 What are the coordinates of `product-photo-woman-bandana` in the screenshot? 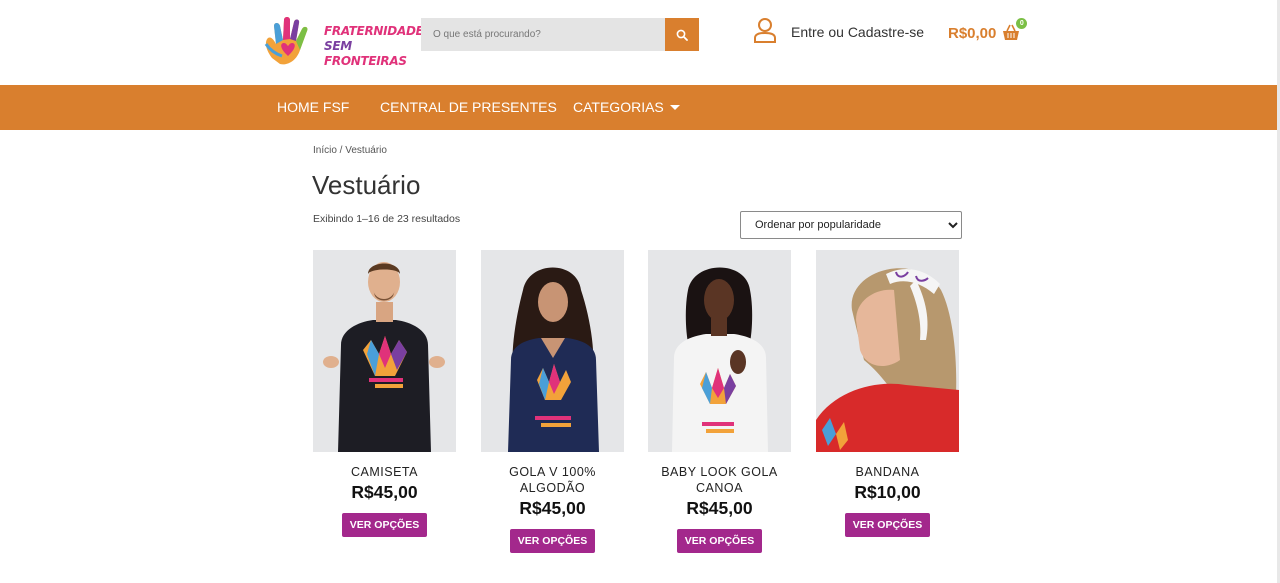 It's located at (887, 351).